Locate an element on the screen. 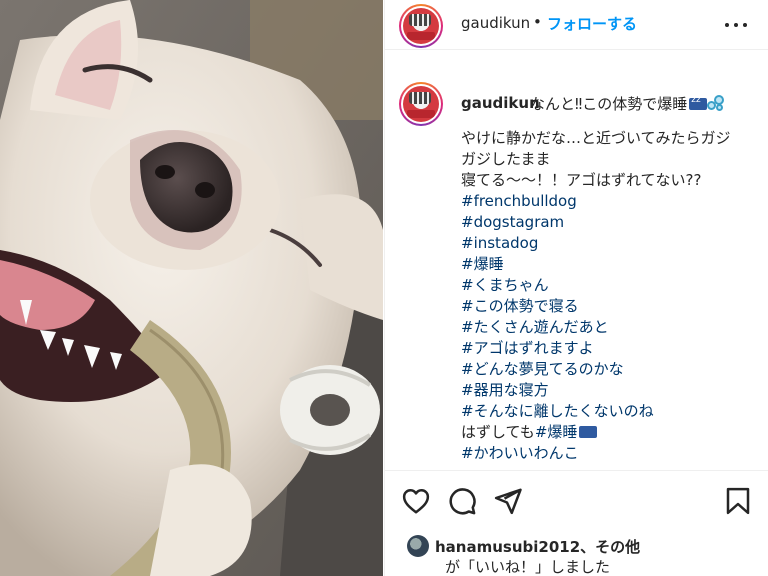  liker-avatar is located at coordinates (418, 546).